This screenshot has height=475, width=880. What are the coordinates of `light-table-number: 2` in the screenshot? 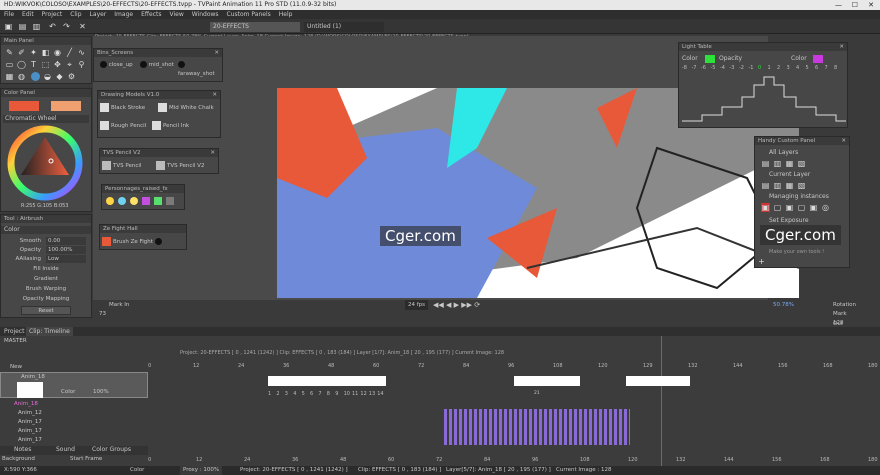 It's located at (778, 68).